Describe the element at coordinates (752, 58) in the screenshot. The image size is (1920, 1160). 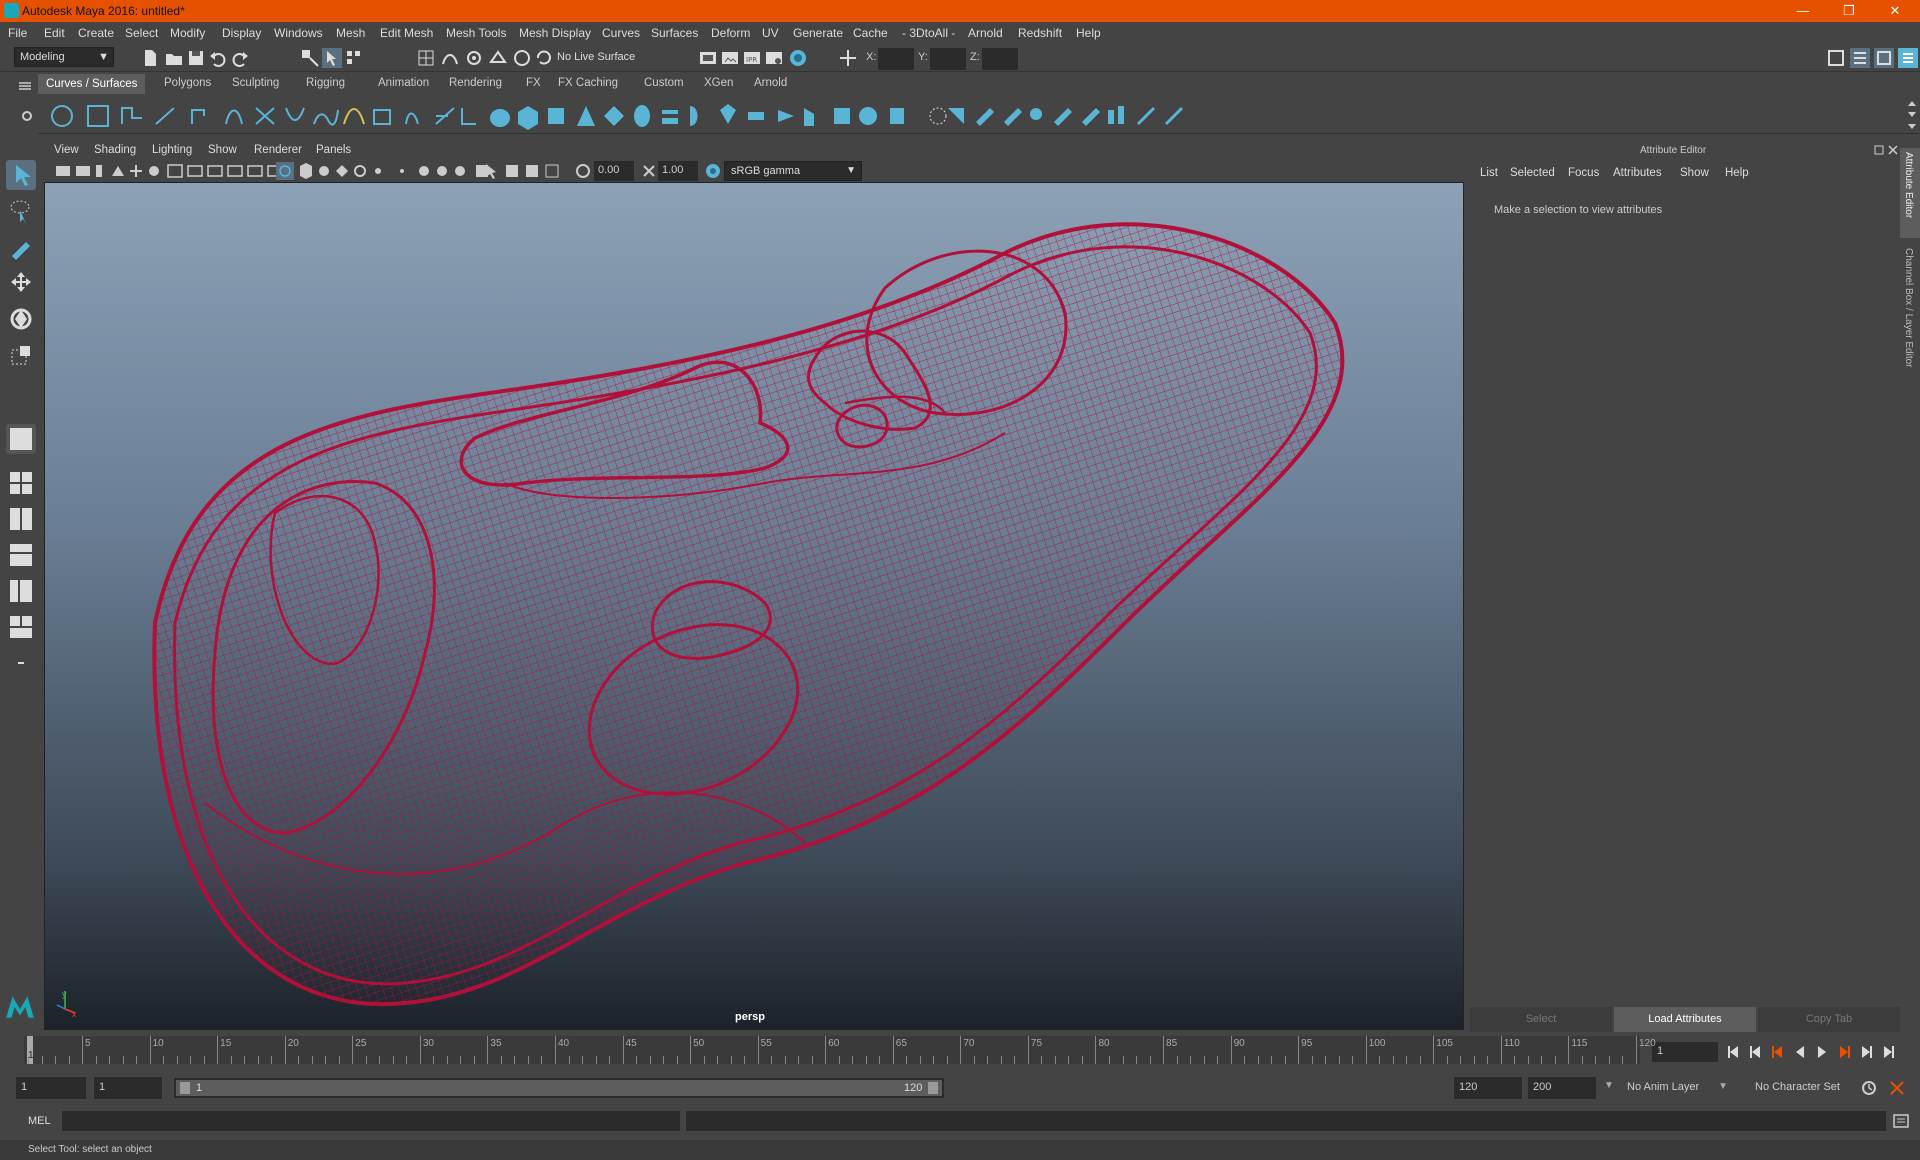
I see `ipr-render-icon: IPR` at that location.